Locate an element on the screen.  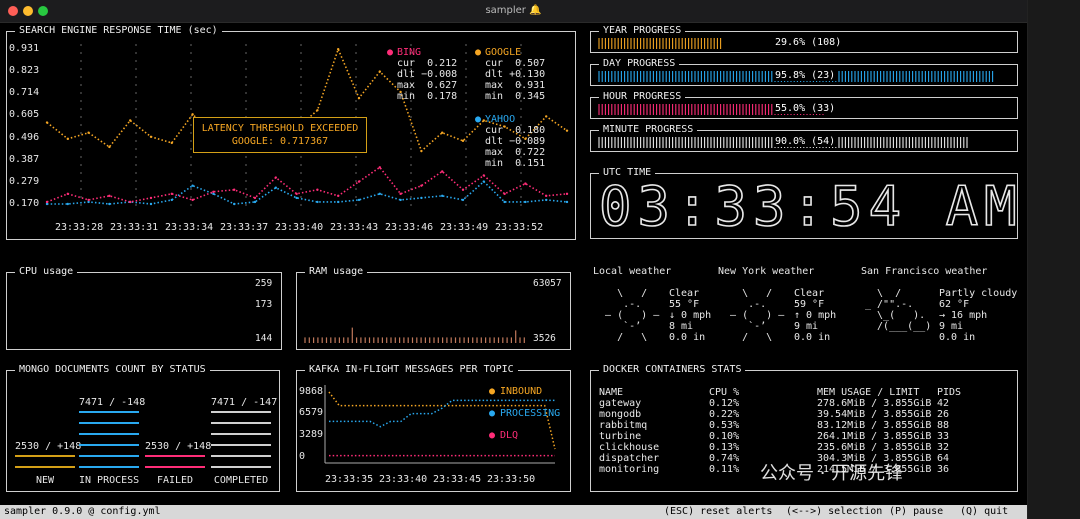
pause-hint: (P) pause is located at coordinates (916, 511).